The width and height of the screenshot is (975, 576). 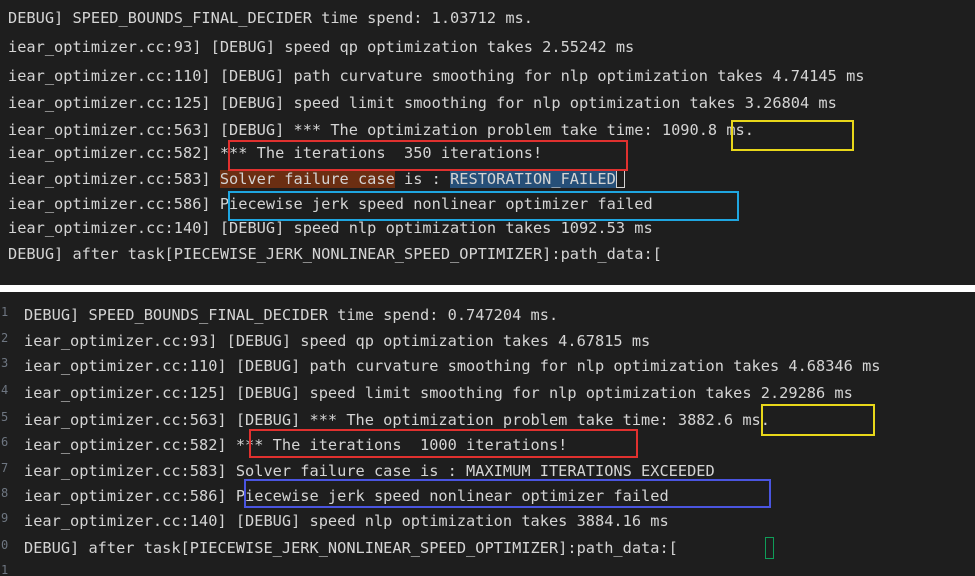 What do you see at coordinates (620, 179) in the screenshot?
I see `text-cursor` at bounding box center [620, 179].